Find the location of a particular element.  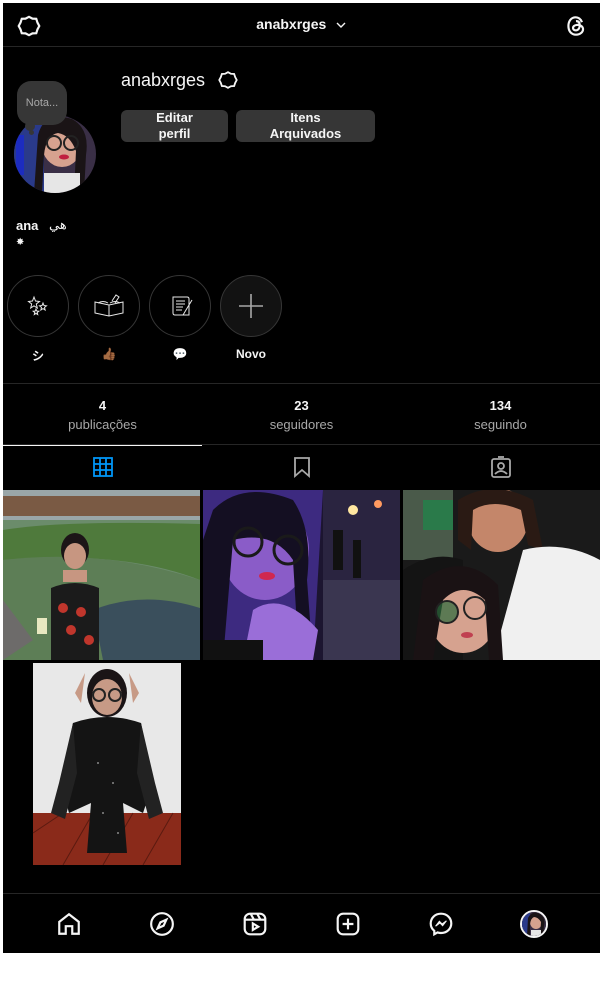

grid-tab is located at coordinates (102, 467).